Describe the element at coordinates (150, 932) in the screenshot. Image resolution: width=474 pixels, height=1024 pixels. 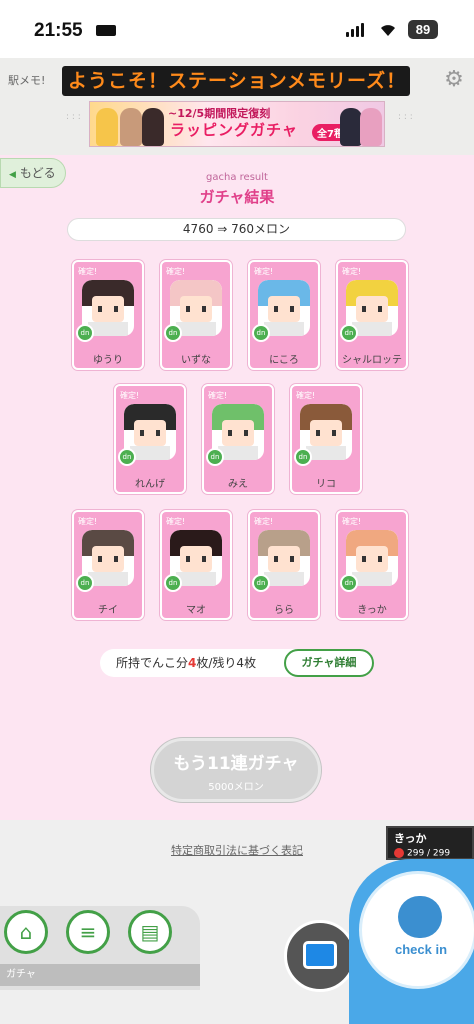
I see `train-icon: ▤` at that location.